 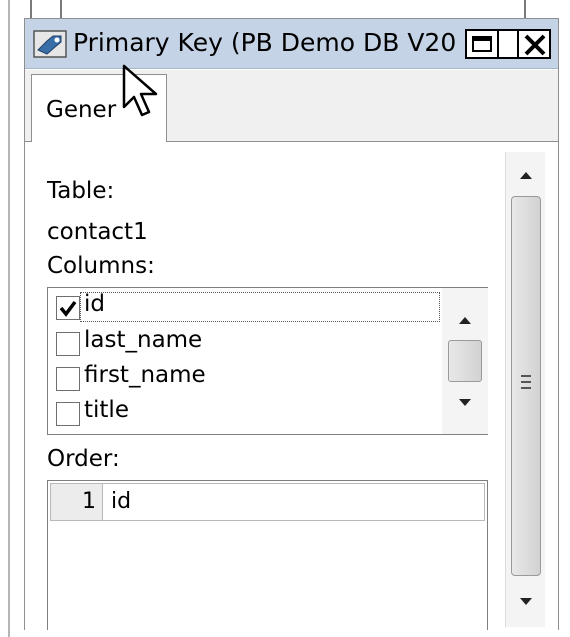 I want to click on title-button-separator, so click(x=508, y=44).